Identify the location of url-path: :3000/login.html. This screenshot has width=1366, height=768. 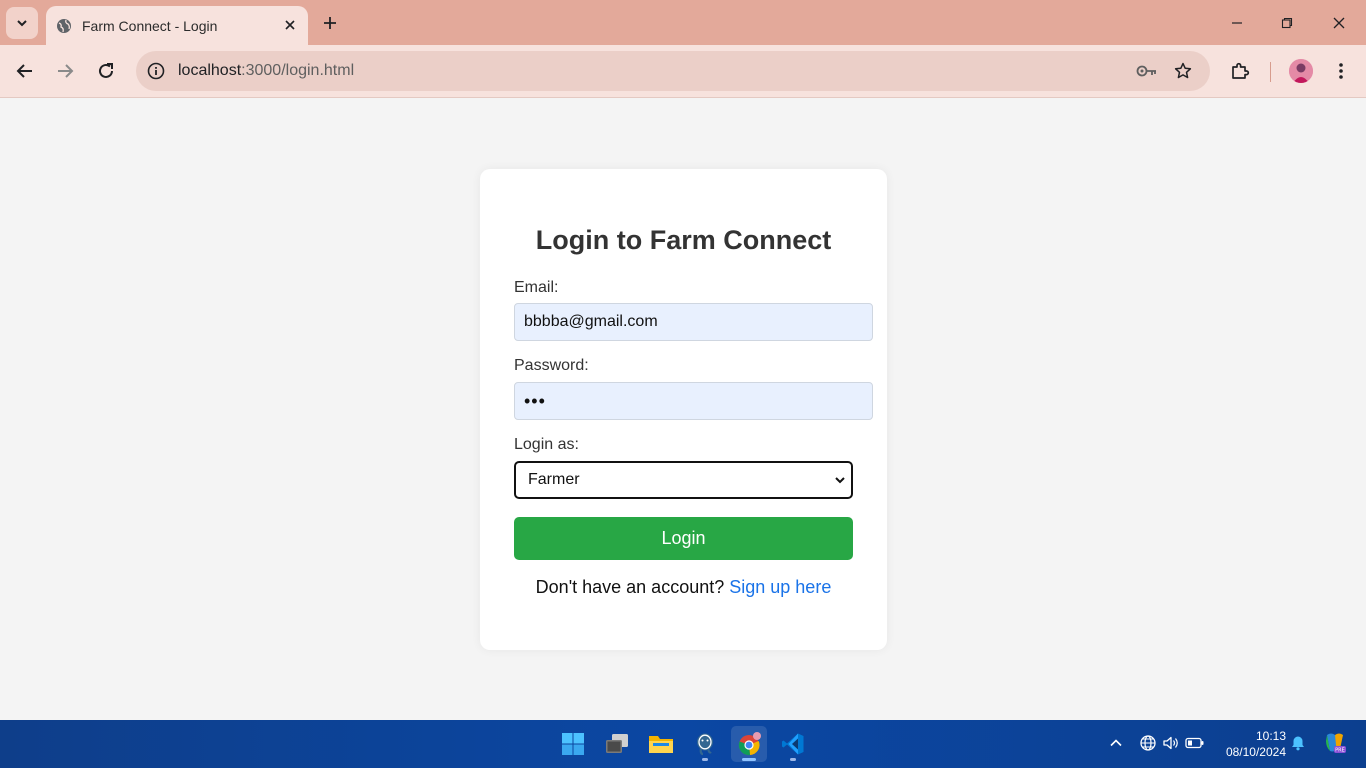
(298, 70).